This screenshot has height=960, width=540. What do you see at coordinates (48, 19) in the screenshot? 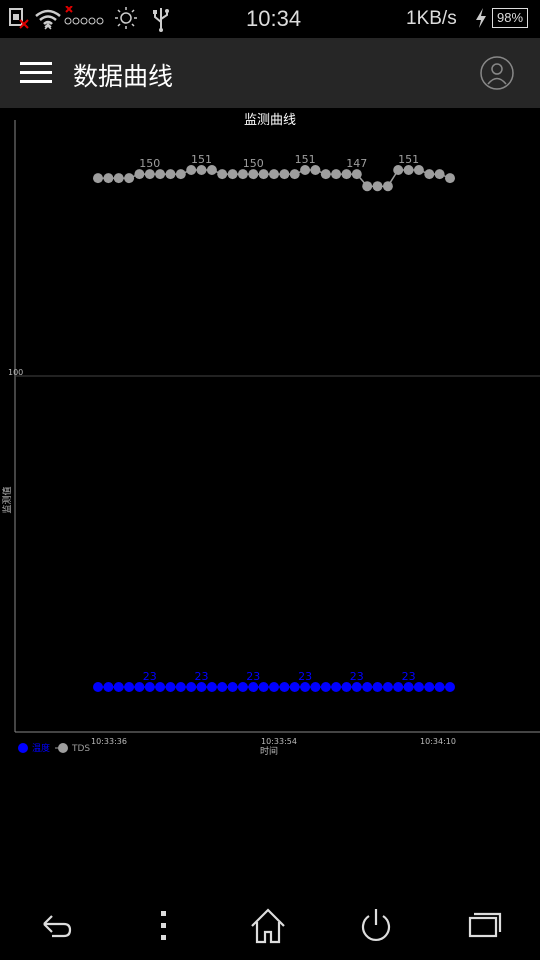
I see `wifi-icon` at bounding box center [48, 19].